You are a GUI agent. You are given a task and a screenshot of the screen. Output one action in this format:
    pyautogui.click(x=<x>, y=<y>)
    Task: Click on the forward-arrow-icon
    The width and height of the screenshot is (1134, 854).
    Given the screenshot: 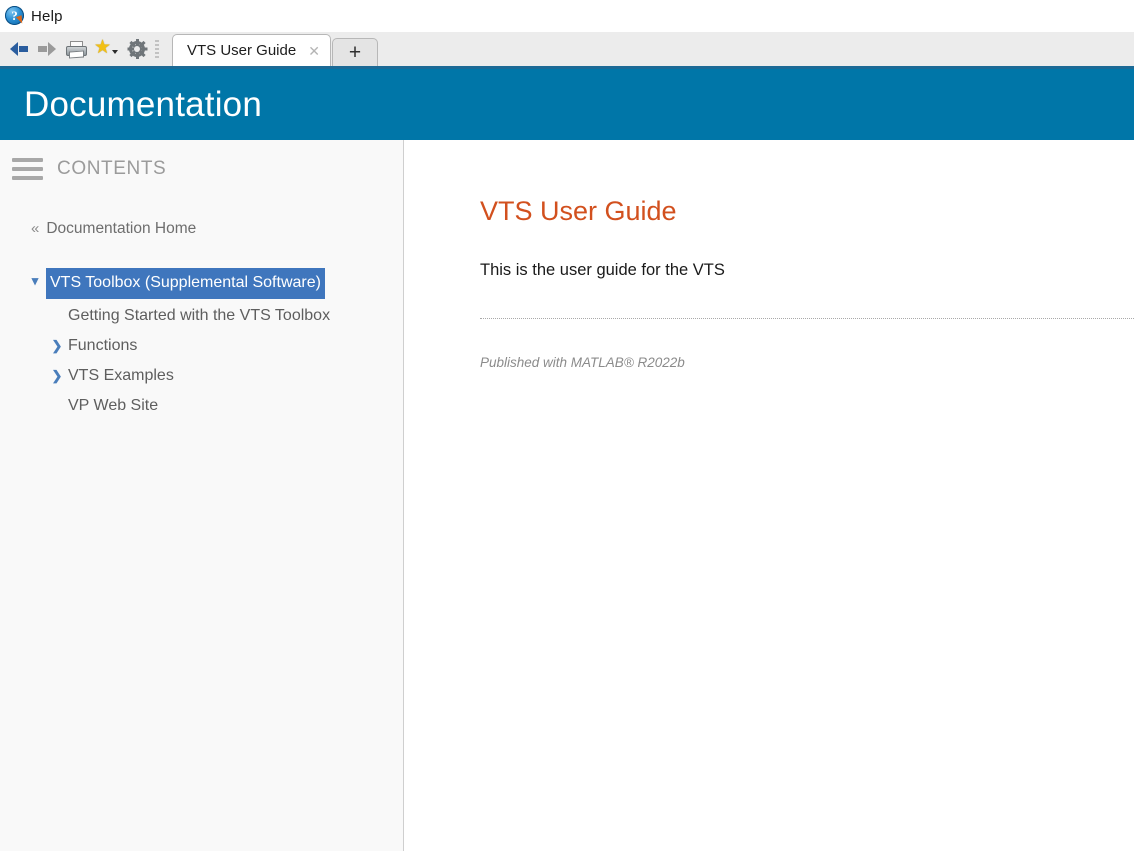 What is the action you would take?
    pyautogui.click(x=47, y=49)
    